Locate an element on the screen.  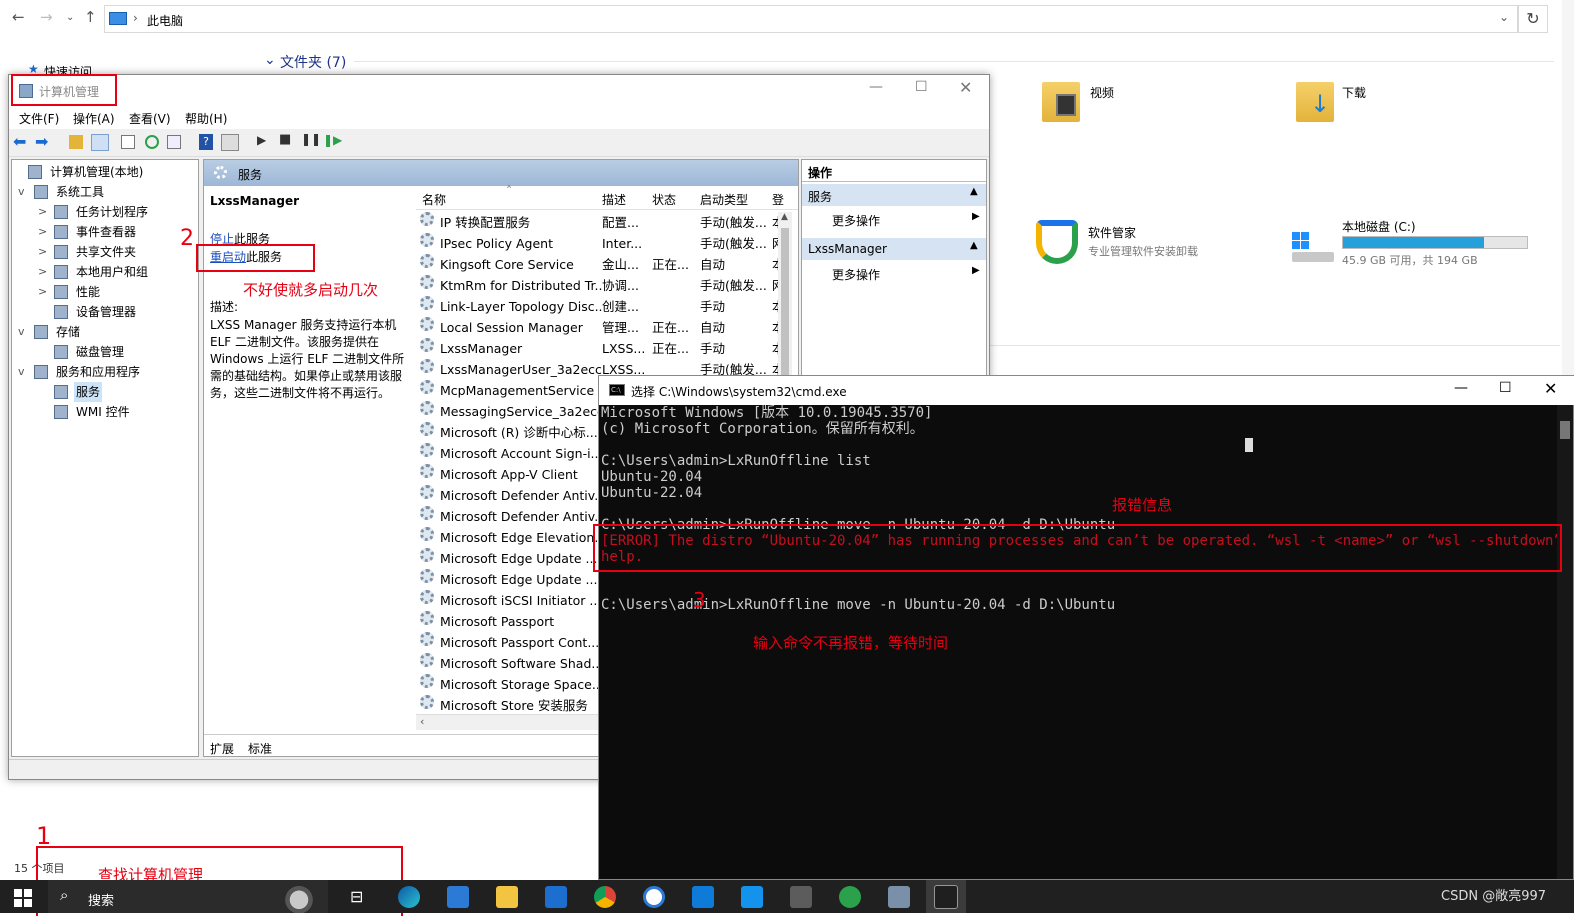
properties-icon is located at coordinates (128, 142).